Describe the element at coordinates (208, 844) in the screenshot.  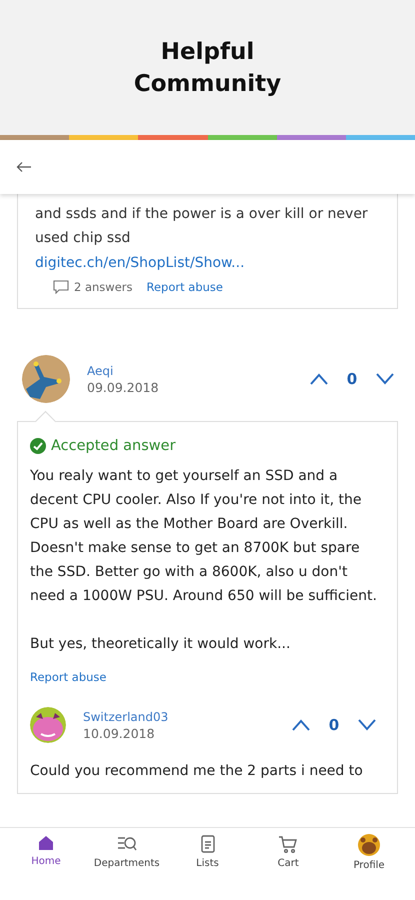
I see `clipboard-icon` at that location.